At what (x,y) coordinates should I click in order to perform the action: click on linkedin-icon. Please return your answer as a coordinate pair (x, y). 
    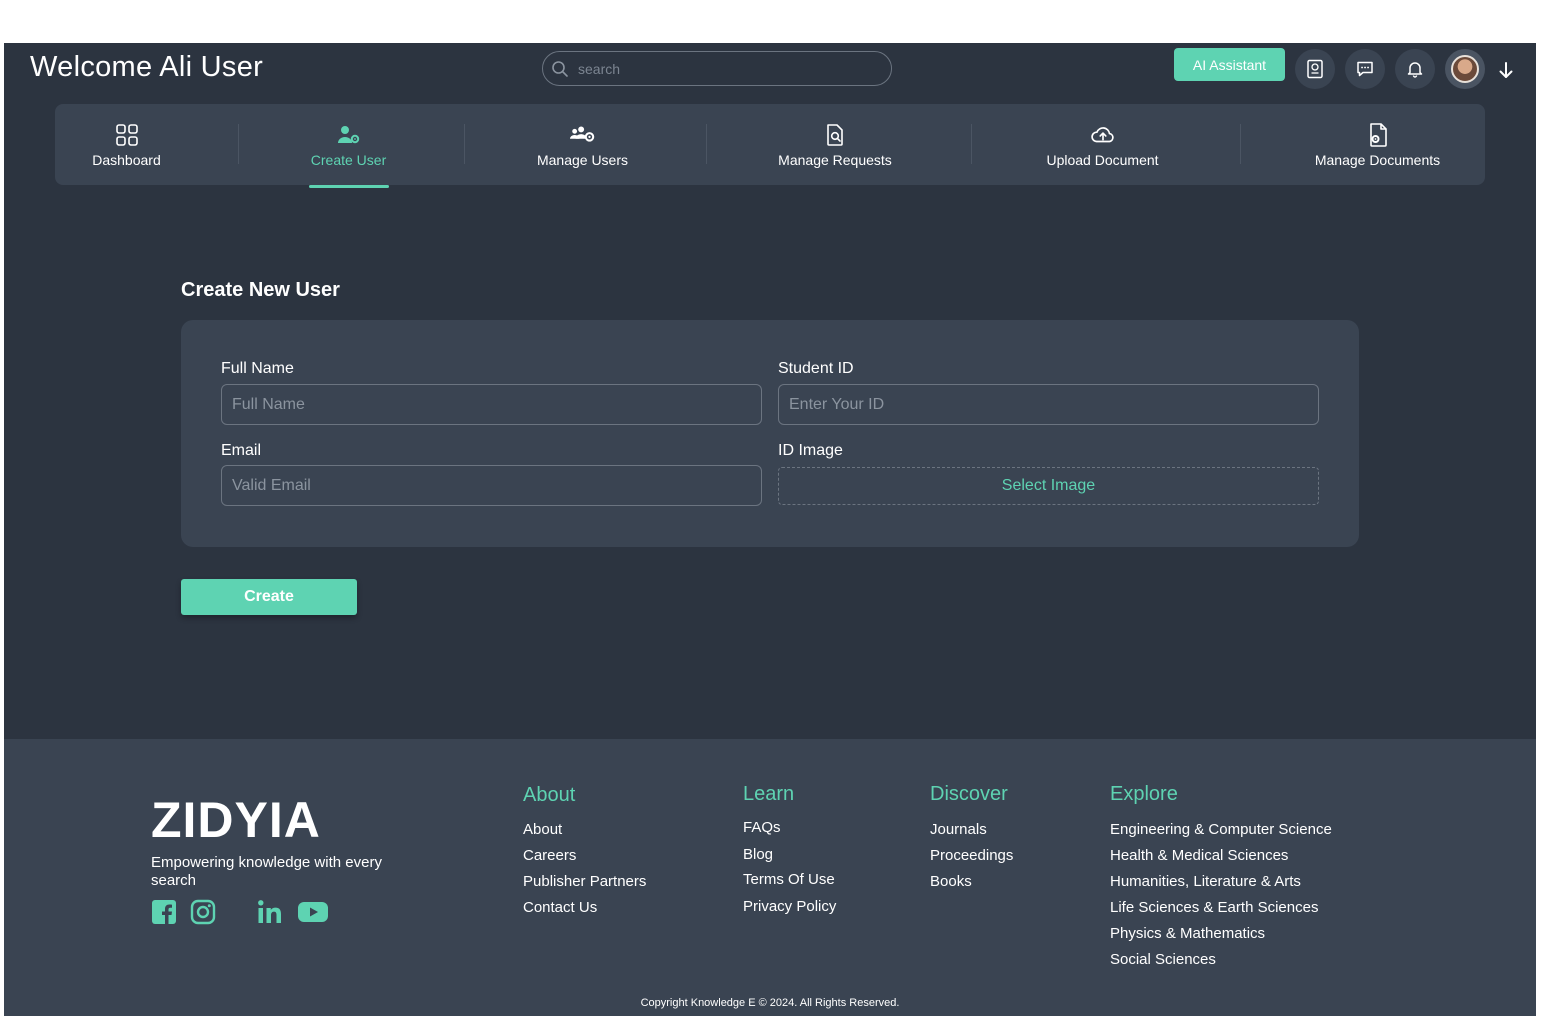
    Looking at the image, I should click on (270, 912).